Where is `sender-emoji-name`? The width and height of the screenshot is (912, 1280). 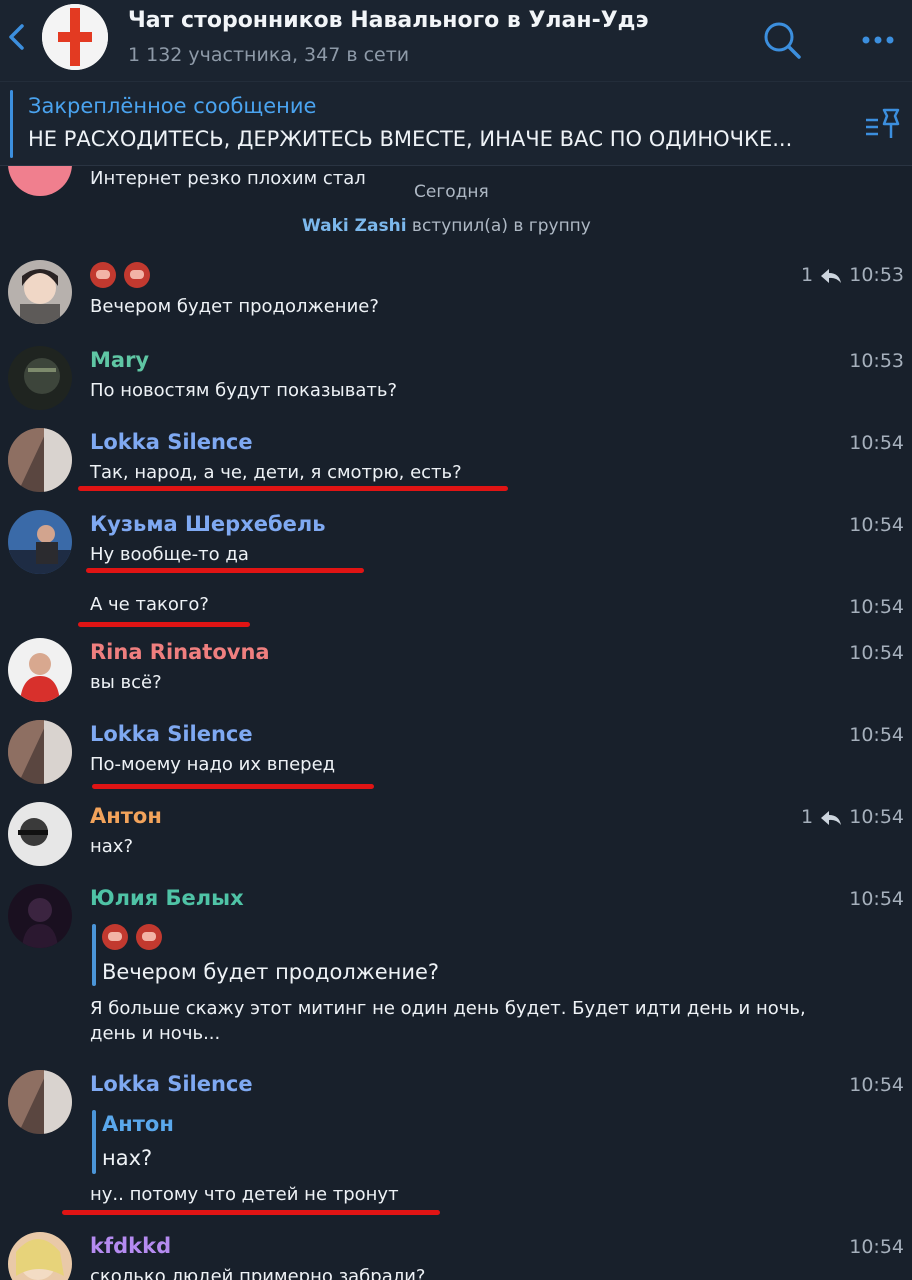 sender-emoji-name is located at coordinates (124, 277).